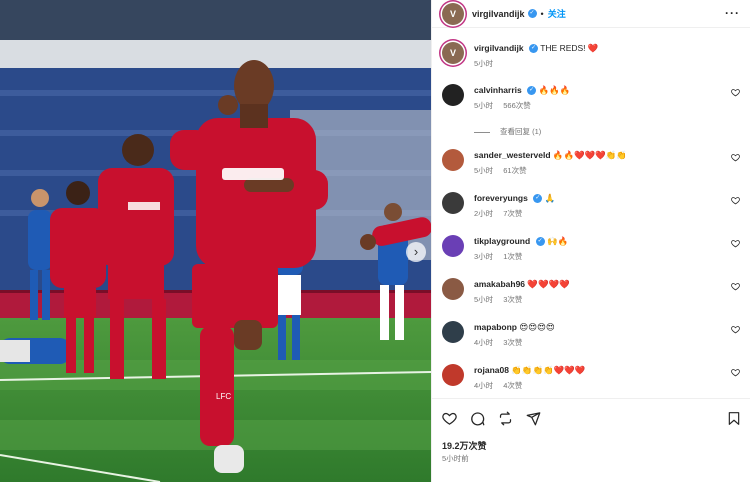  Describe the element at coordinates (498, 90) in the screenshot. I see `comment-username: calvinharris` at that location.